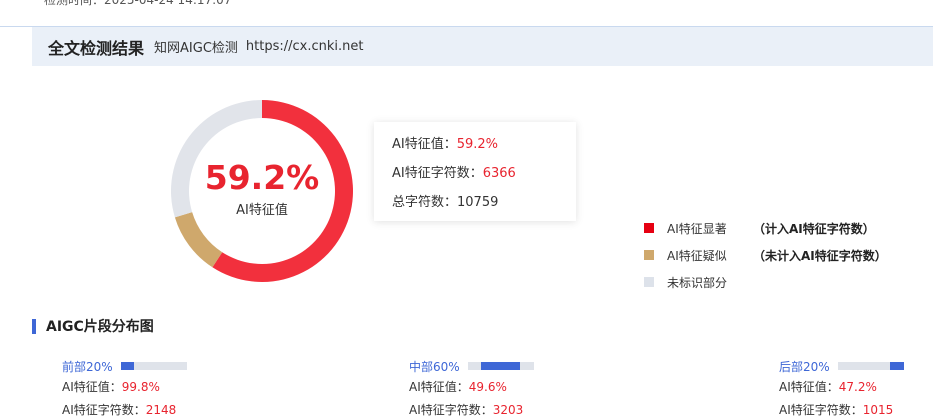 This screenshot has height=420, width=933. Describe the element at coordinates (649, 282) in the screenshot. I see `legend-swatch-unmarked` at that location.